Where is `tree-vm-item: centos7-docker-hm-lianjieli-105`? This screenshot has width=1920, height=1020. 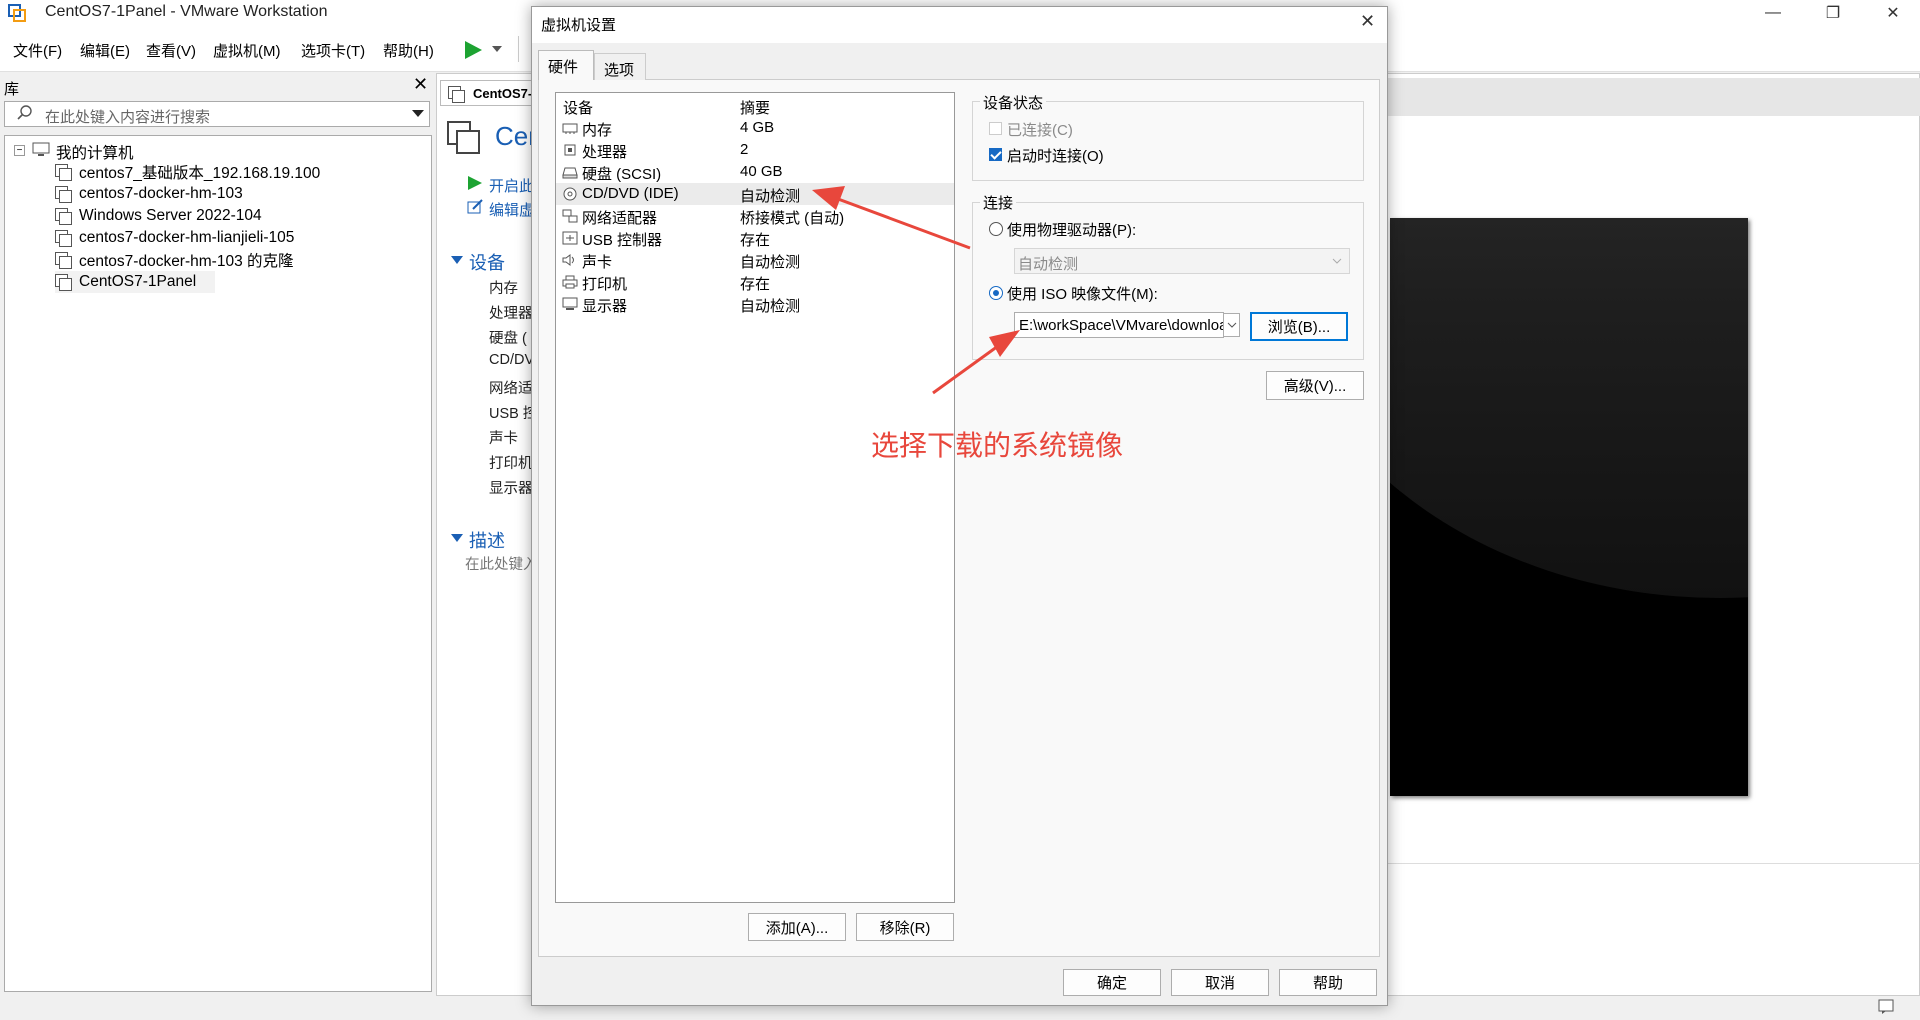 tree-vm-item: centos7-docker-hm-lianjieli-105 is located at coordinates (265, 238).